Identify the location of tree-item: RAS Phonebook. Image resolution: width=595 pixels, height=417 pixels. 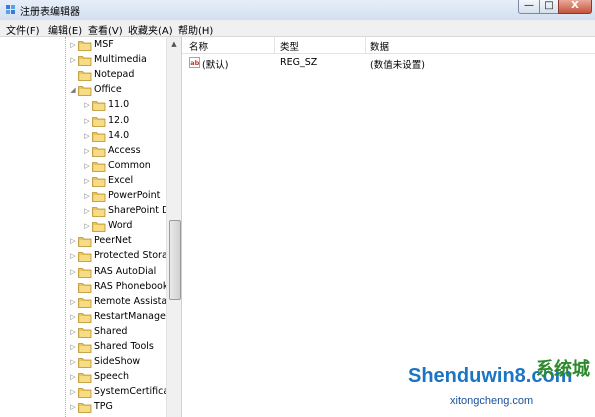
(85, 287).